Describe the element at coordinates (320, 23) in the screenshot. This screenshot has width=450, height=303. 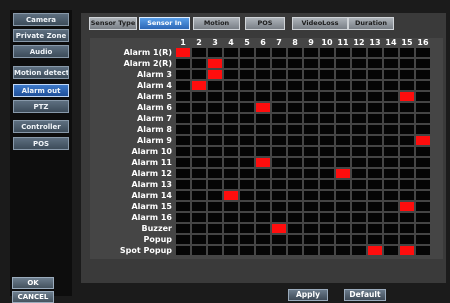
I see `tab-videoloss: VideoLoss` at that location.